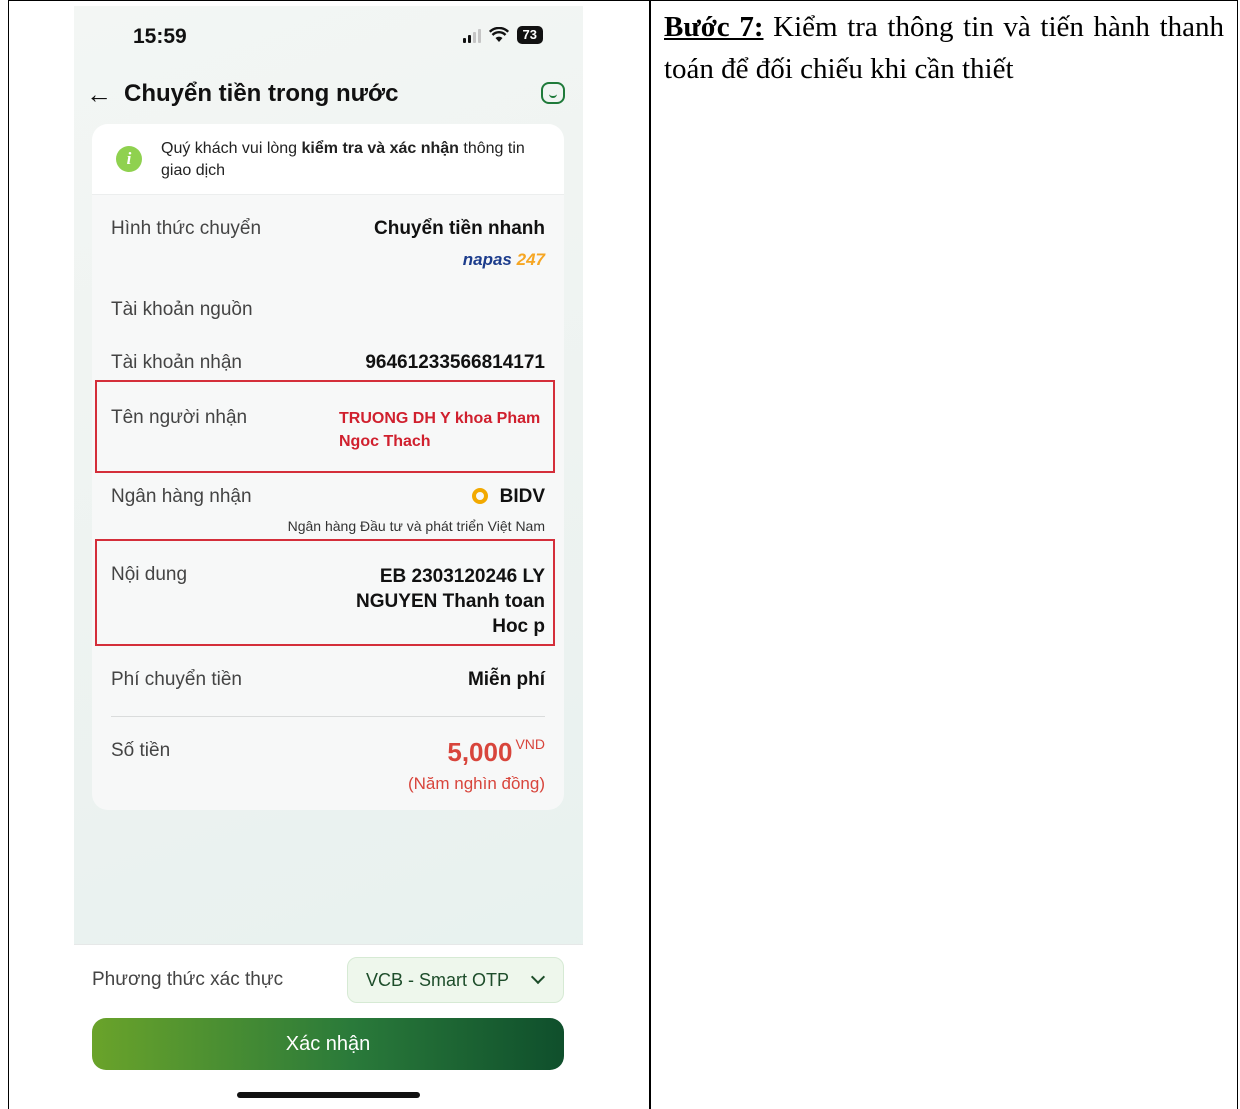 This screenshot has width=1240, height=1109. Describe the element at coordinates (650, 554) in the screenshot. I see `table-column-divider` at that location.